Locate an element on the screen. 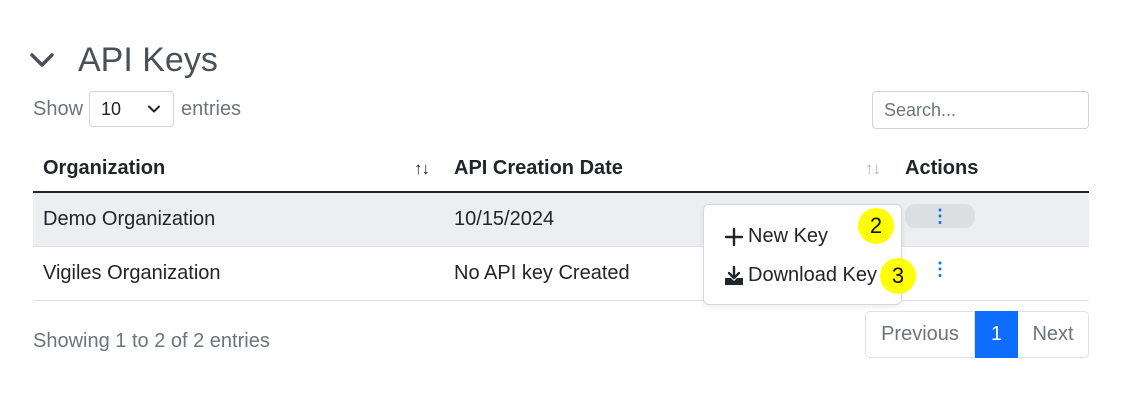 Image resolution: width=1128 pixels, height=396 pixels. column-header-organization: Organization is located at coordinates (104, 168).